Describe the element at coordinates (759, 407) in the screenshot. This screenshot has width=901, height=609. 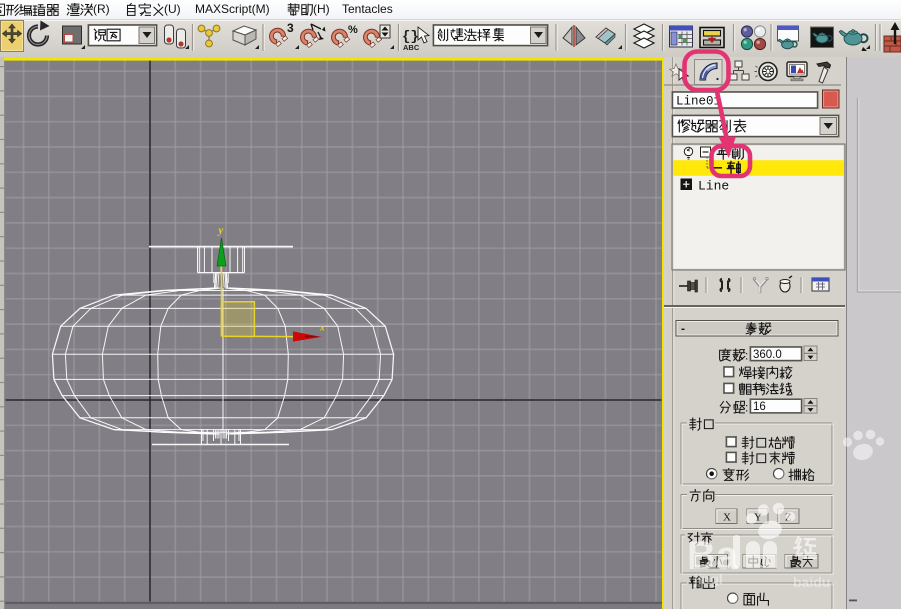
I see `svg-text: 16` at that location.